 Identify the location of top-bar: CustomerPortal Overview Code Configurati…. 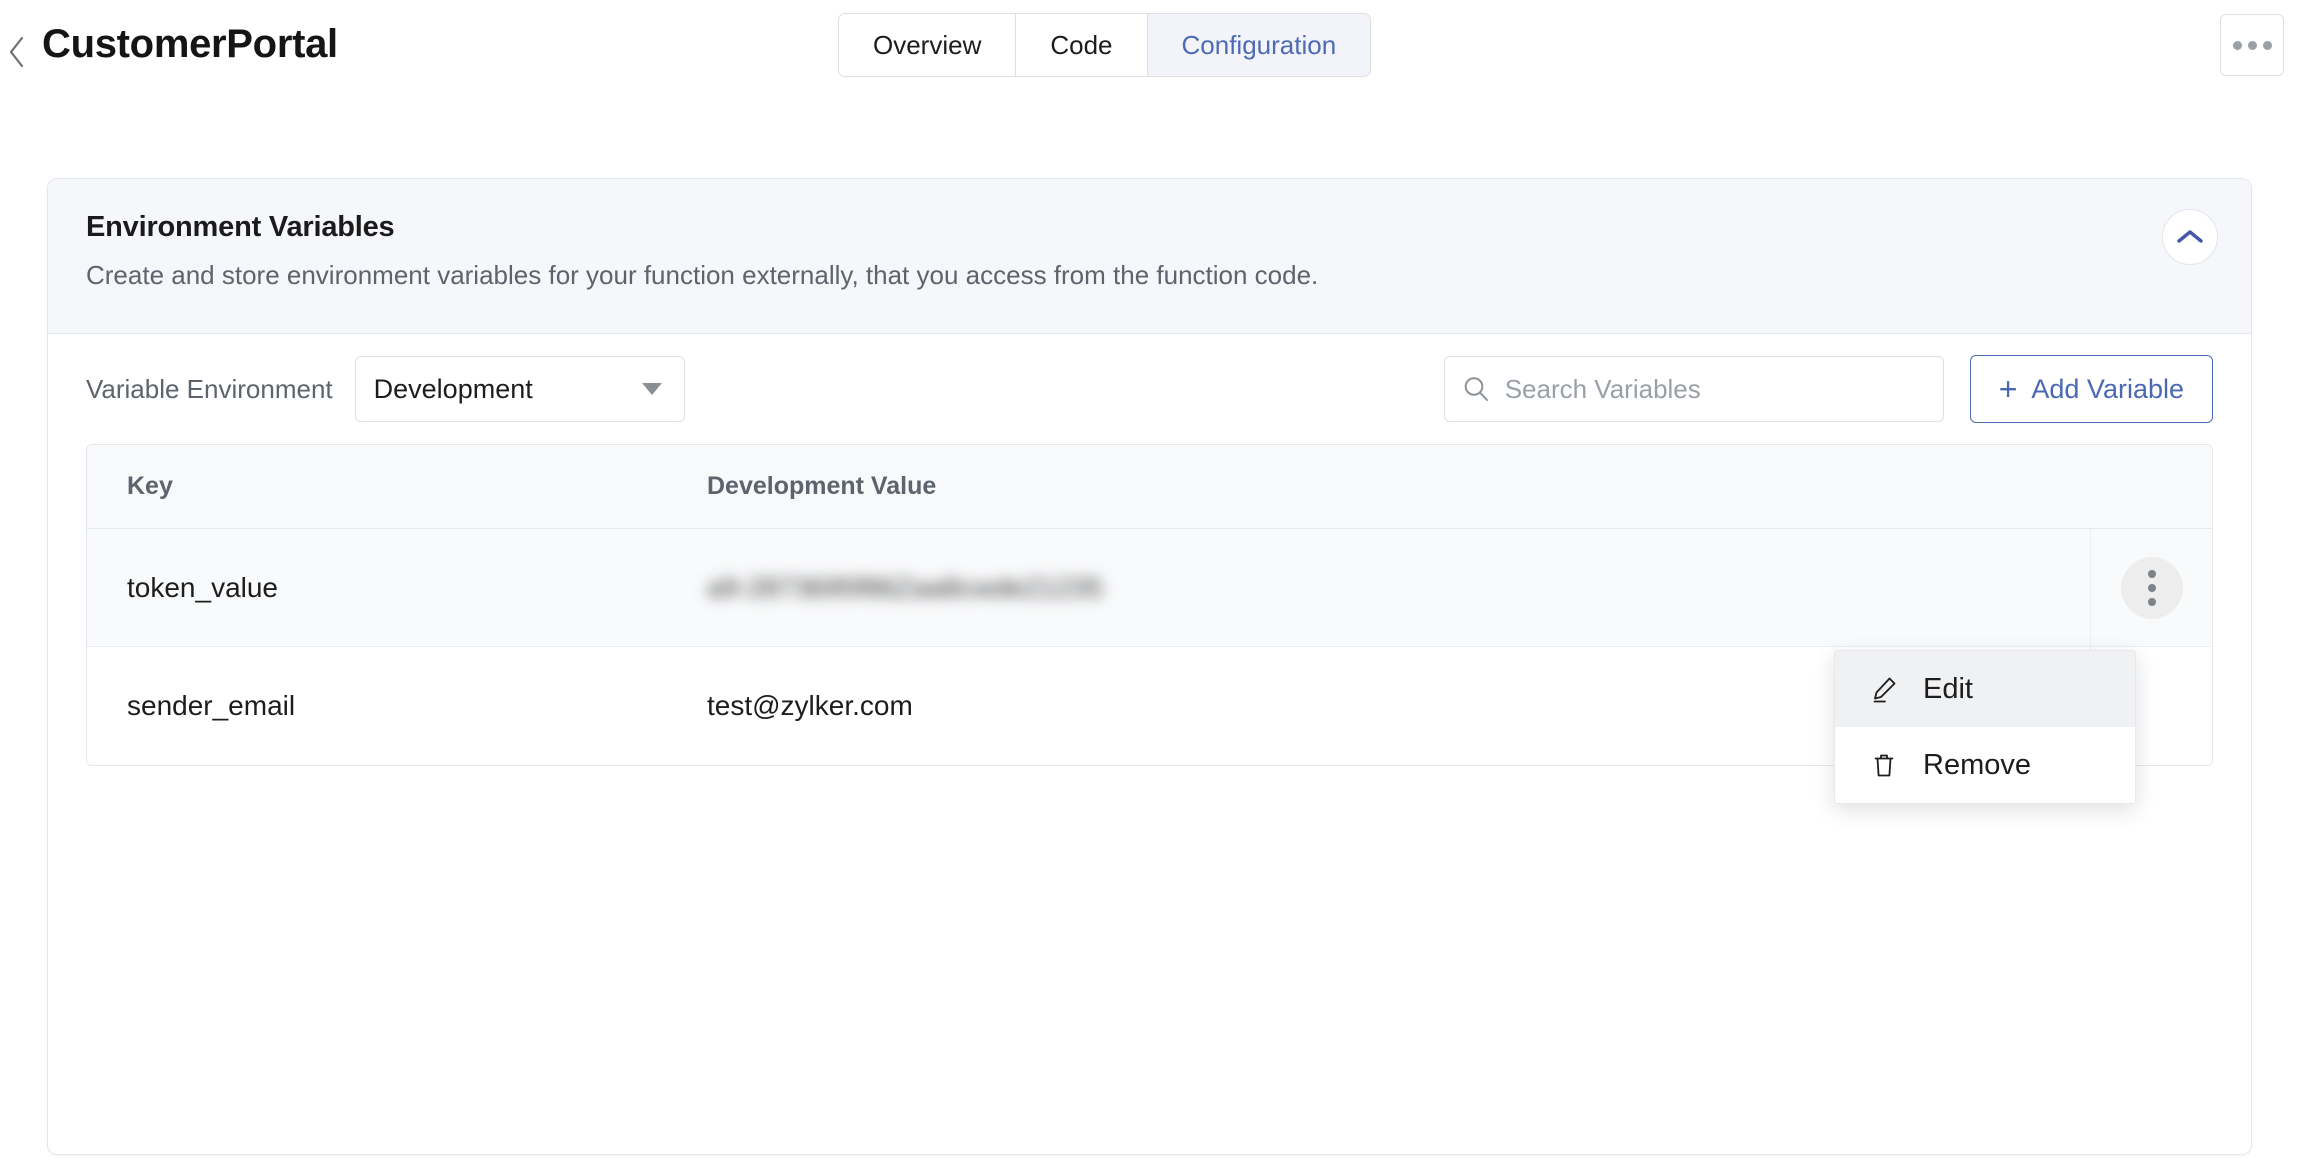
(1151, 52).